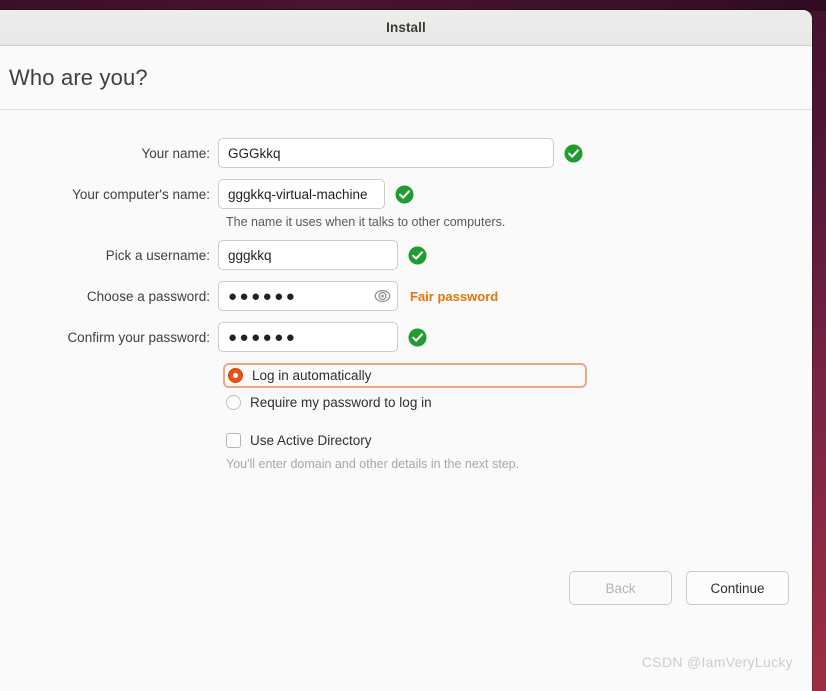  Describe the element at coordinates (406, 255) in the screenshot. I see `form-row-username: Pick a username:` at that location.